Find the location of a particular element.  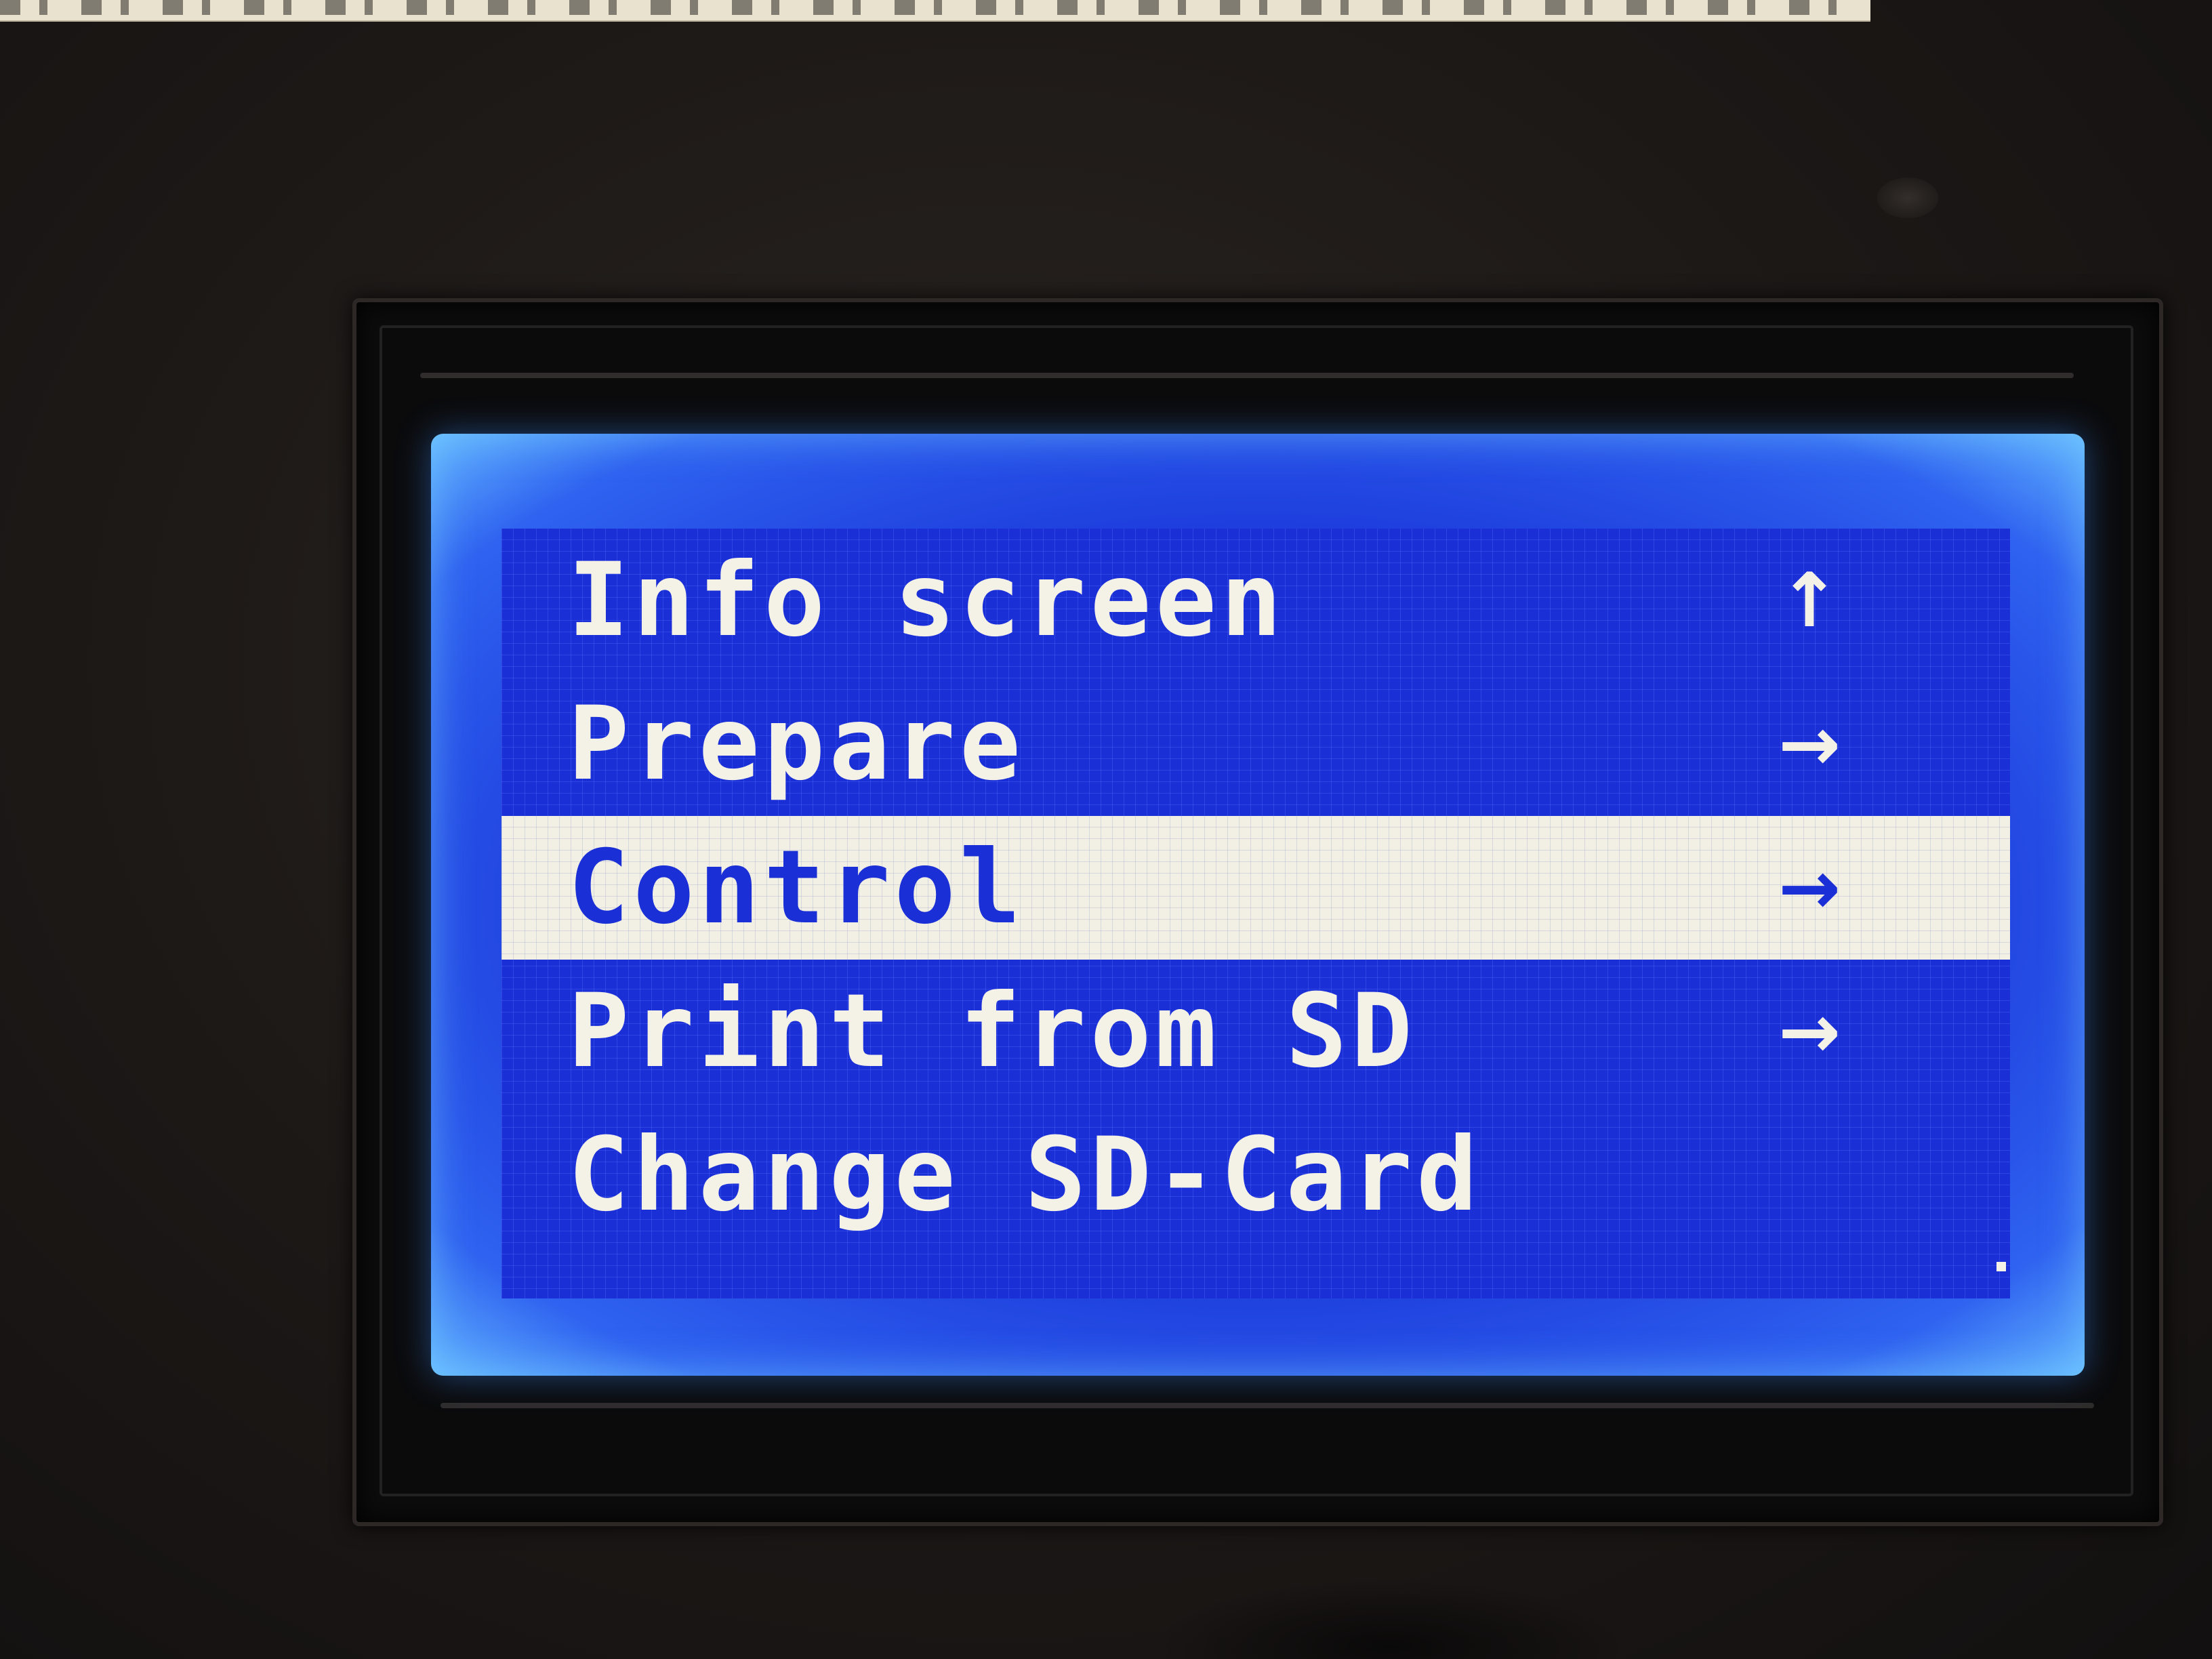

menu-item-change-sd-card: Change SD-Card is located at coordinates (1255, 1175).